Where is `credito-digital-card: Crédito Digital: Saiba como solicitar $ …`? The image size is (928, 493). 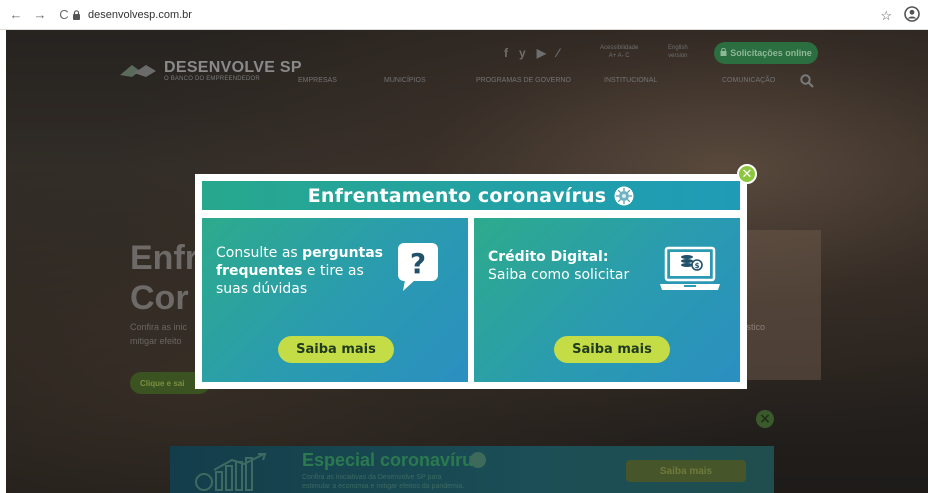 credito-digital-card: Crédito Digital: Saiba como solicitar $ … is located at coordinates (607, 300).